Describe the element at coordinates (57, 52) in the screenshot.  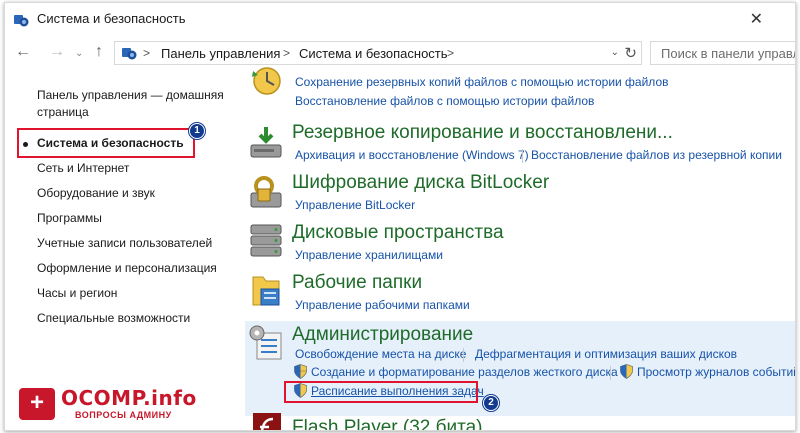
I see `forward-button: →` at that location.